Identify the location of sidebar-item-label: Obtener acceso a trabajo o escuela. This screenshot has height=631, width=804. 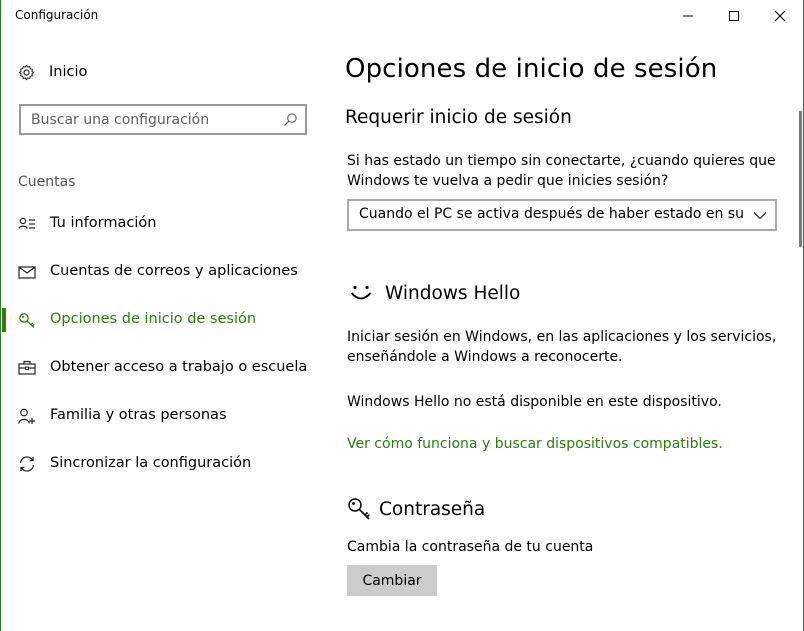
(179, 367).